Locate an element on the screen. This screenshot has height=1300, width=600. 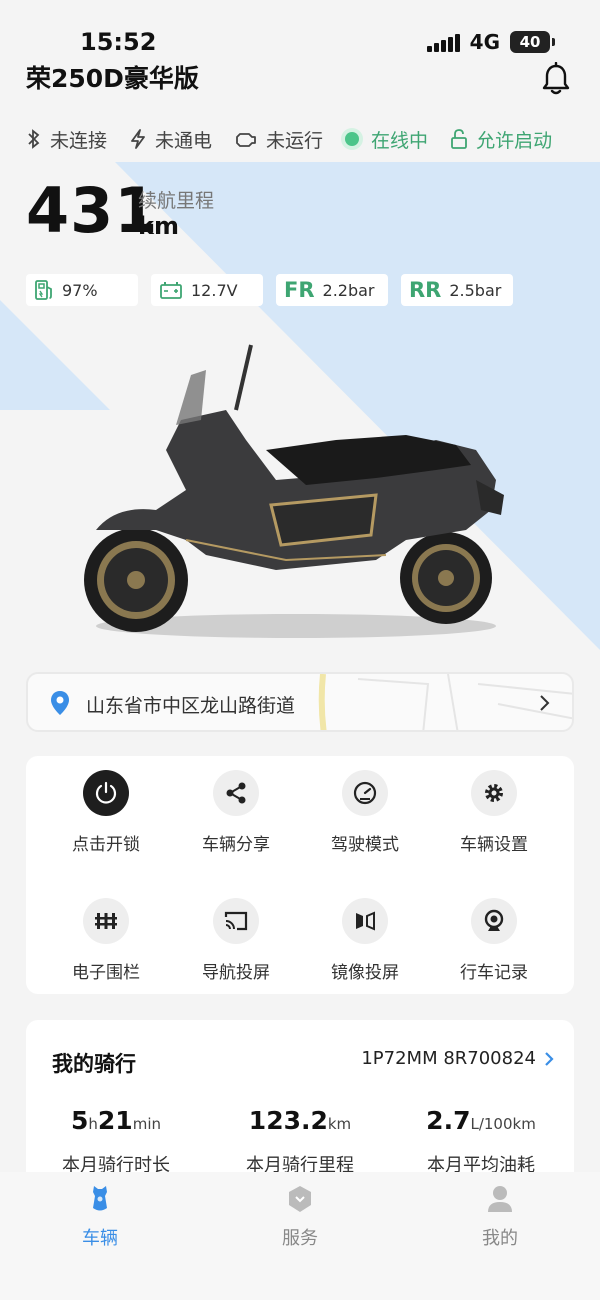
range-unit: km is located at coordinates (158, 226).